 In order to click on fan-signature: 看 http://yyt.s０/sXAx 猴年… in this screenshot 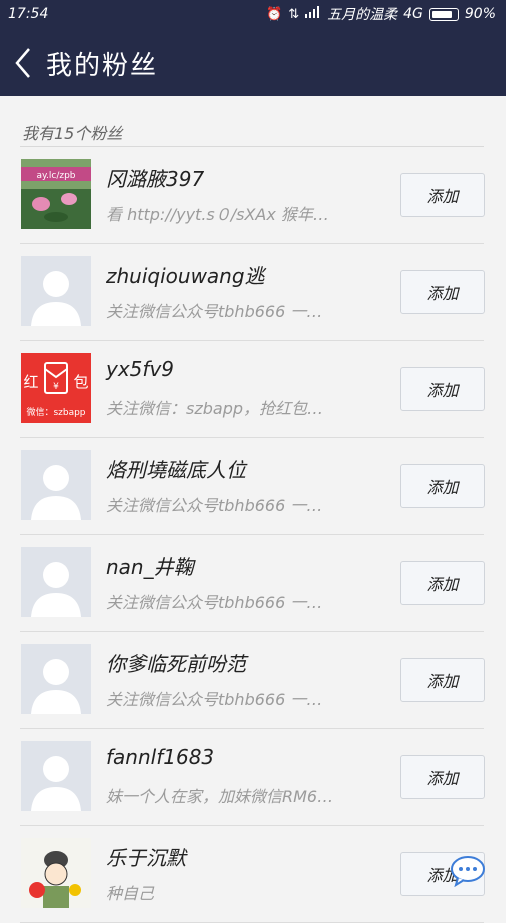, I will do `click(217, 214)`.